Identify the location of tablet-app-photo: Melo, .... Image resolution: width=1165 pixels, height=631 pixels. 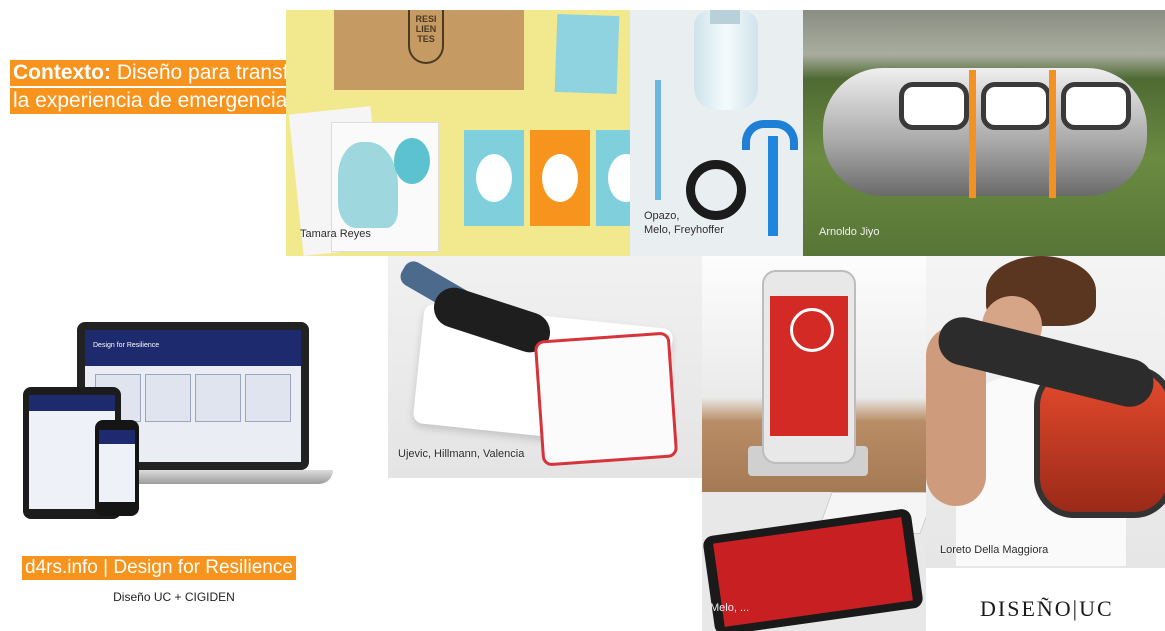
(814, 561).